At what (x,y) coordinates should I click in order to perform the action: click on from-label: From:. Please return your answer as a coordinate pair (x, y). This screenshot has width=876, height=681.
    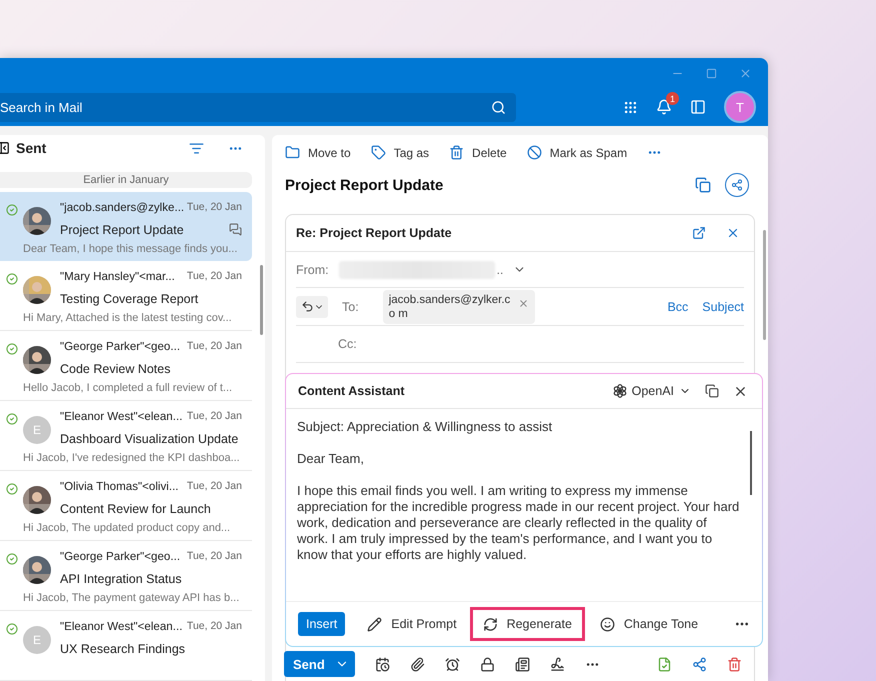
    Looking at the image, I should click on (312, 269).